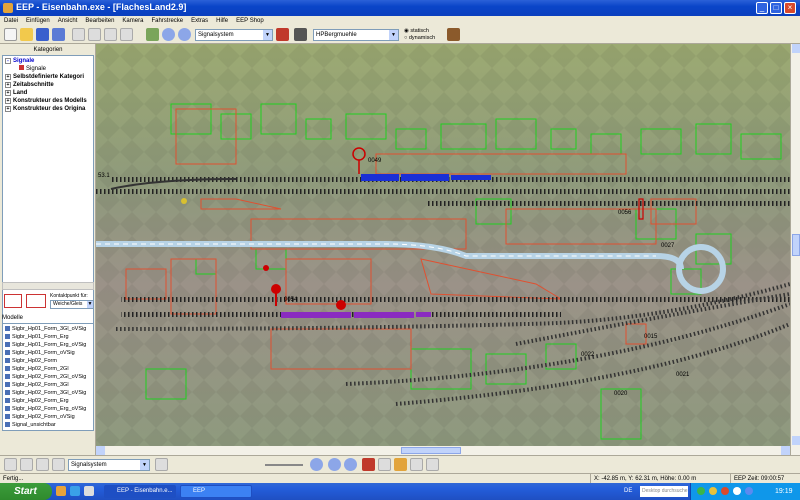 This screenshot has height=500, width=800. Describe the element at coordinates (37, 337) in the screenshot. I see `model-item: Sigbr_Hp01_Form_Erg` at that location.